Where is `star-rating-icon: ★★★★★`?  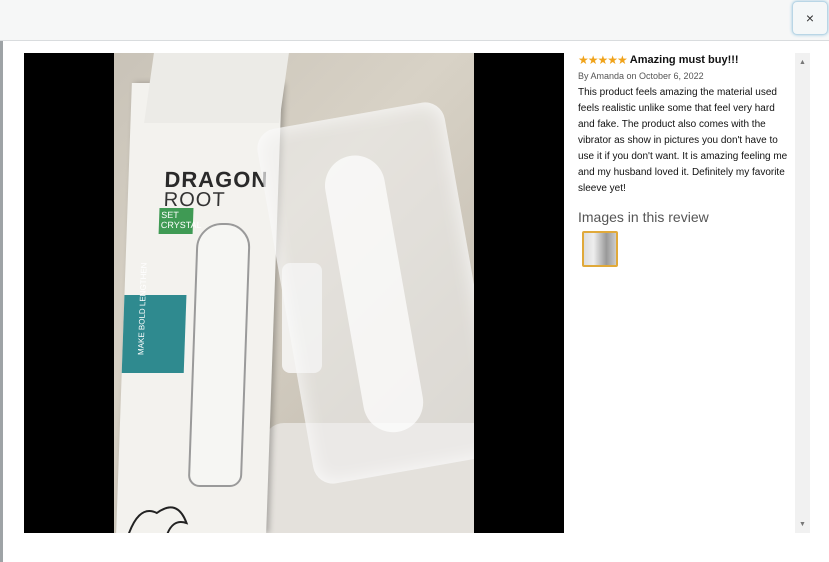
star-rating-icon: ★★★★★ is located at coordinates (603, 60).